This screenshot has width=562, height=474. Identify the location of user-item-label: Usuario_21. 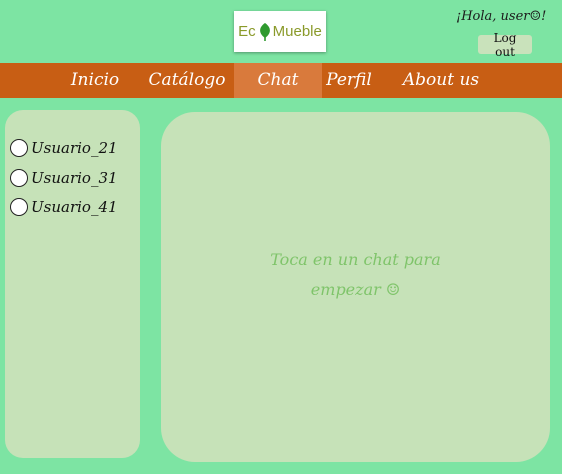
(74, 148).